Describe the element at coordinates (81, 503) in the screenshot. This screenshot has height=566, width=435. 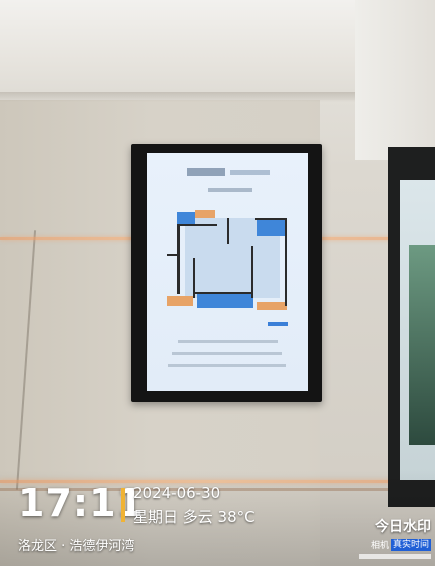
I see `watermark-time: 17:11` at that location.